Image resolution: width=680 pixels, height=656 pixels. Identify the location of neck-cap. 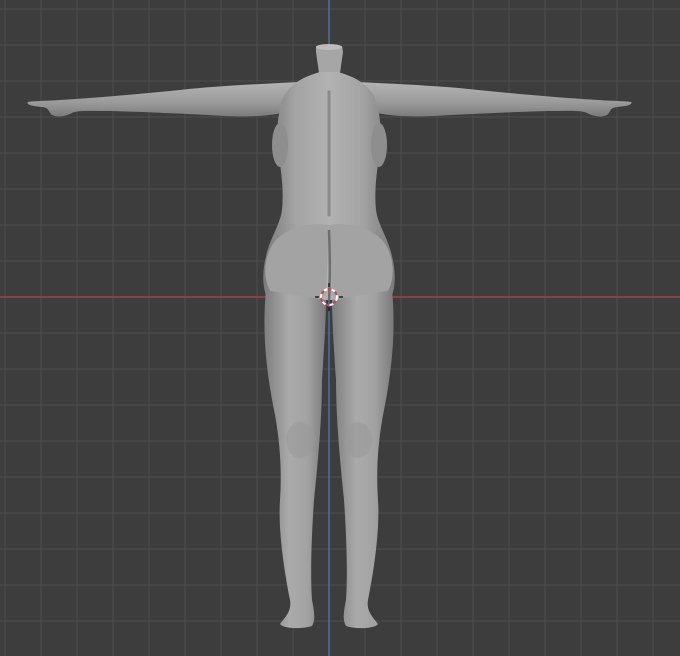
(329, 47).